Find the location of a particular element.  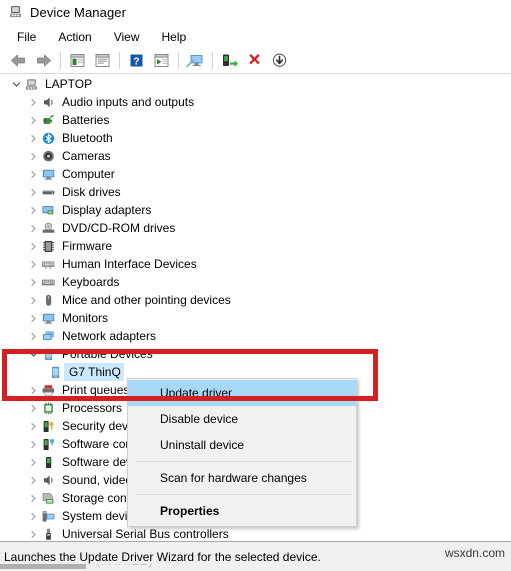

display-adapter-icon is located at coordinates (48, 210).